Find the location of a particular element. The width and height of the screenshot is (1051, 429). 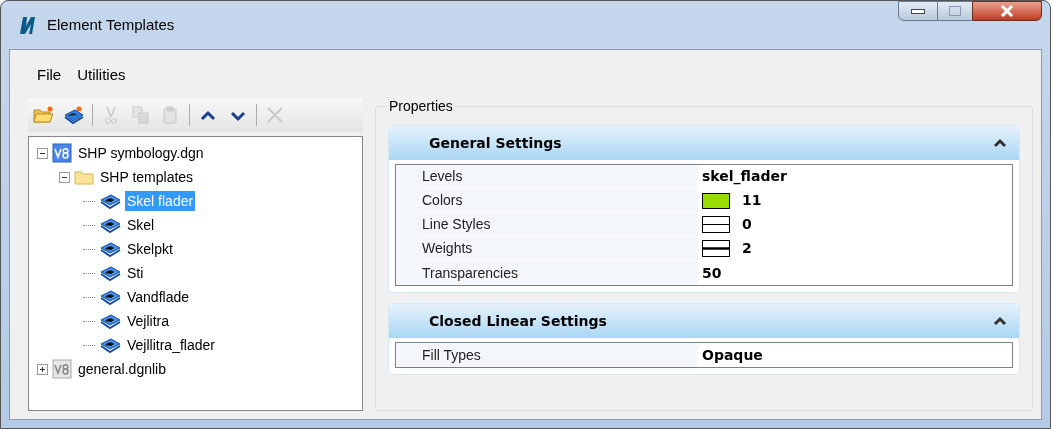

line-style-icon is located at coordinates (716, 224).